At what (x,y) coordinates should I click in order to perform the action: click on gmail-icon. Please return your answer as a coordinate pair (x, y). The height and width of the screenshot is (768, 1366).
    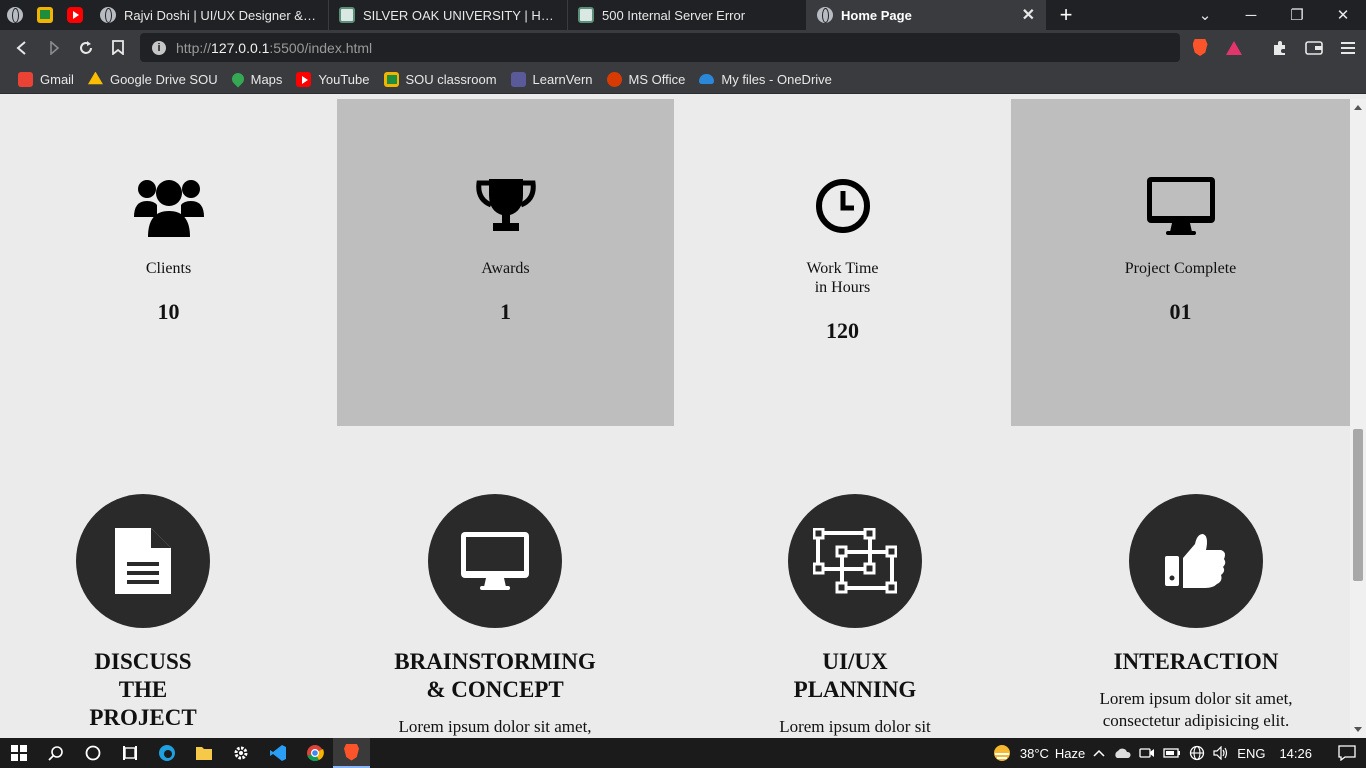
    Looking at the image, I should click on (25, 79).